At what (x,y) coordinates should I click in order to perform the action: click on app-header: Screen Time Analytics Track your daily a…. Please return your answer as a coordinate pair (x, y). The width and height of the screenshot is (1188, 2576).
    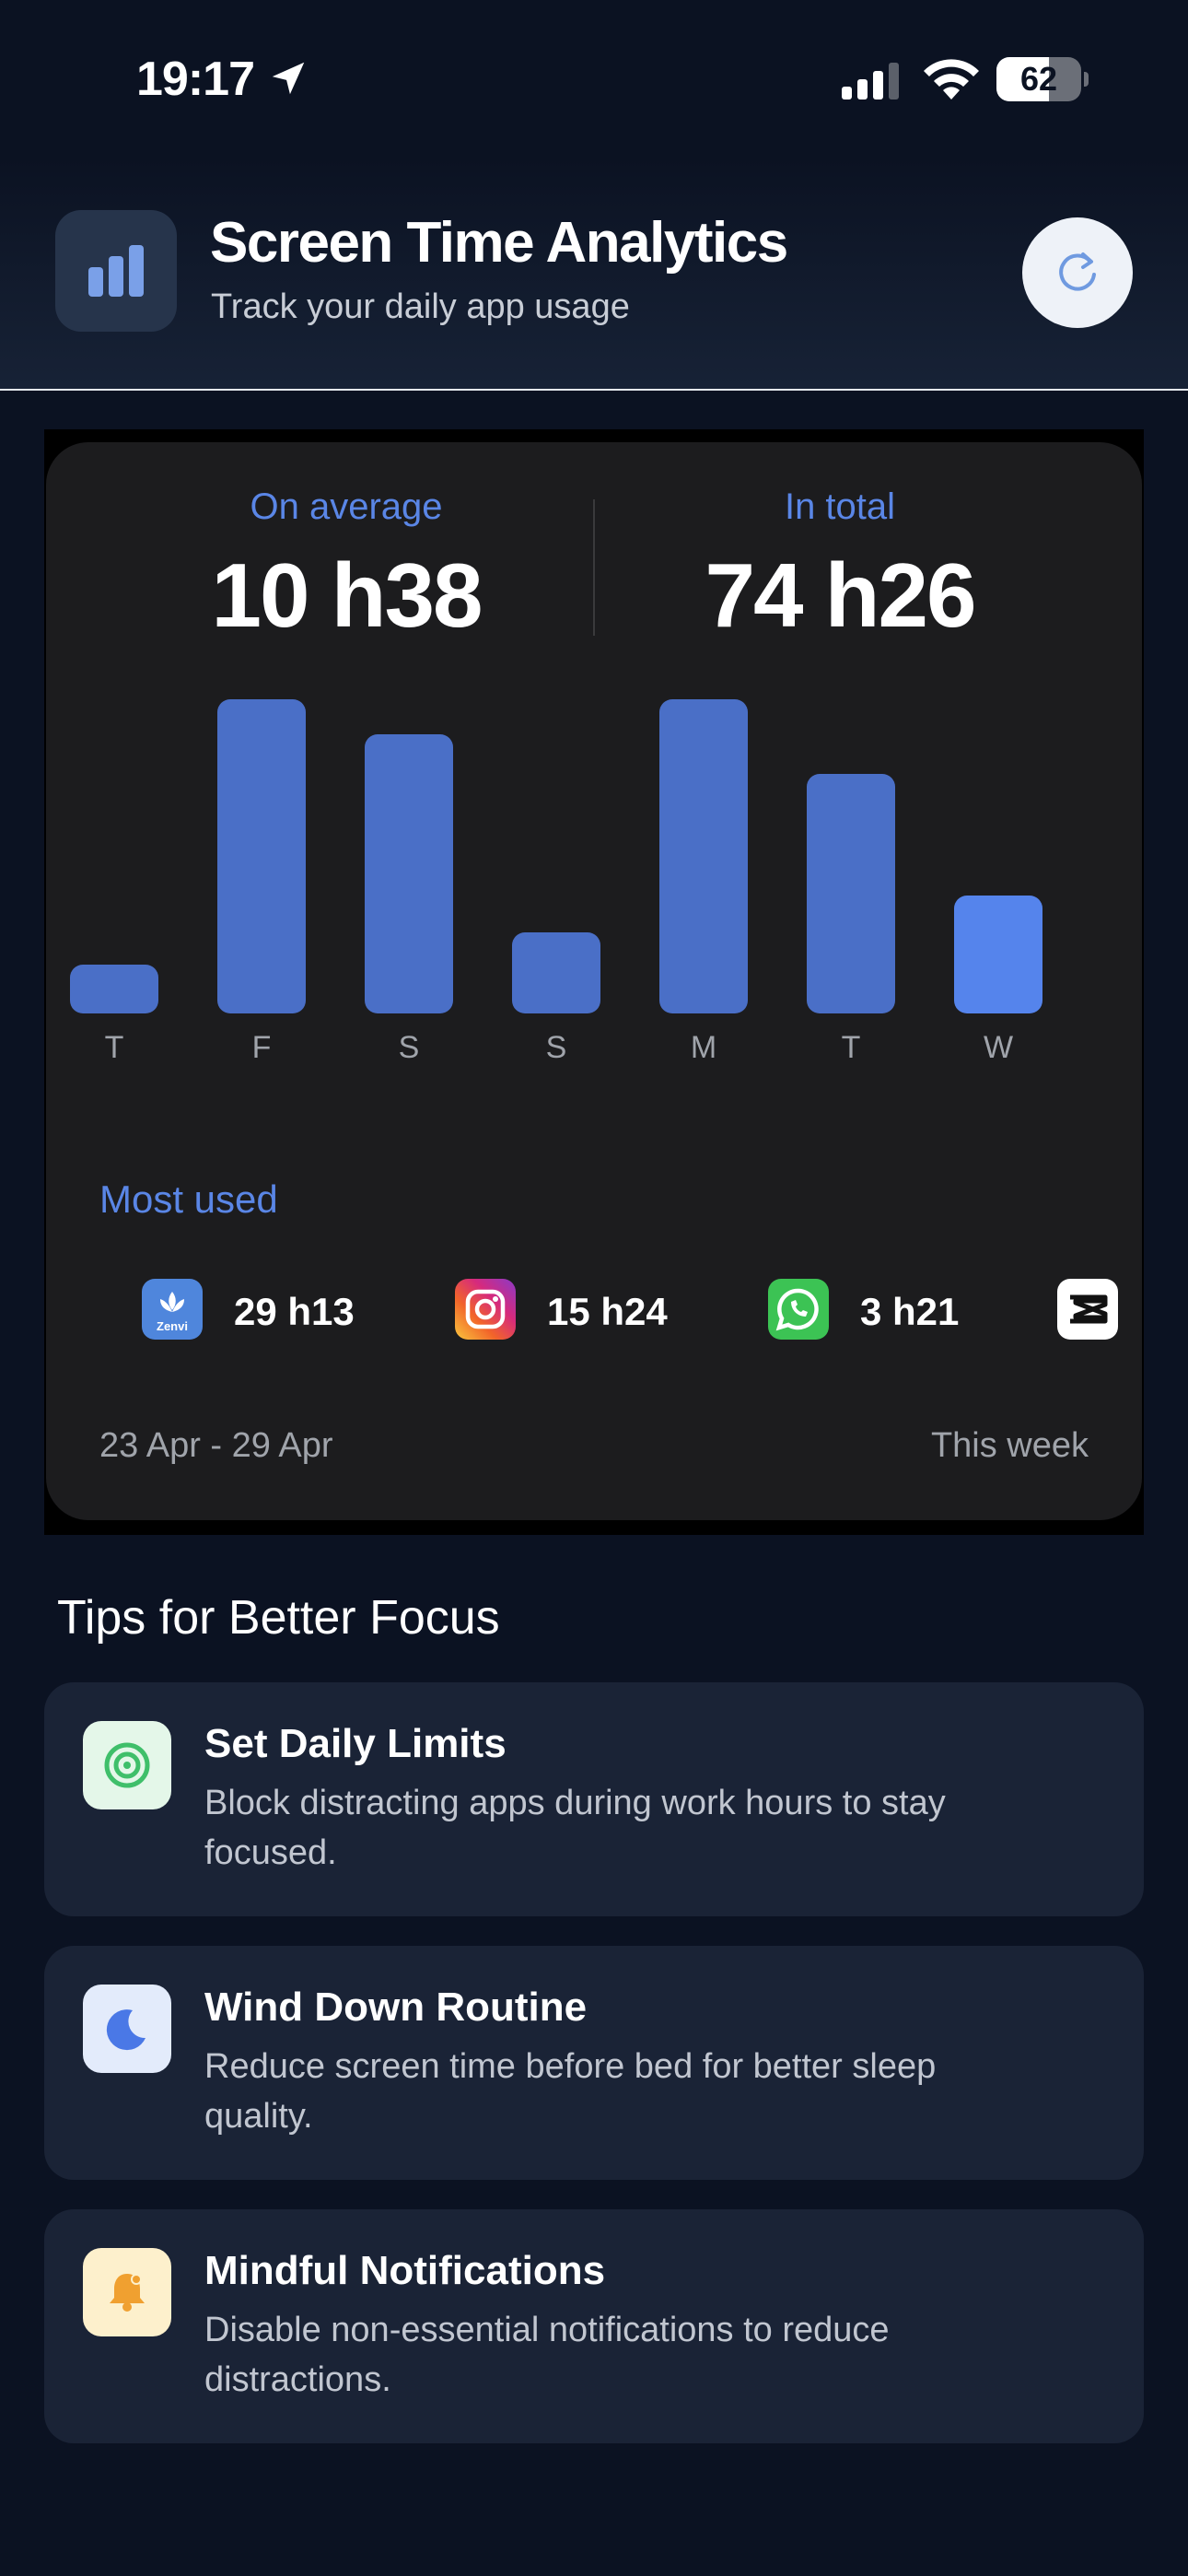
    Looking at the image, I should click on (594, 274).